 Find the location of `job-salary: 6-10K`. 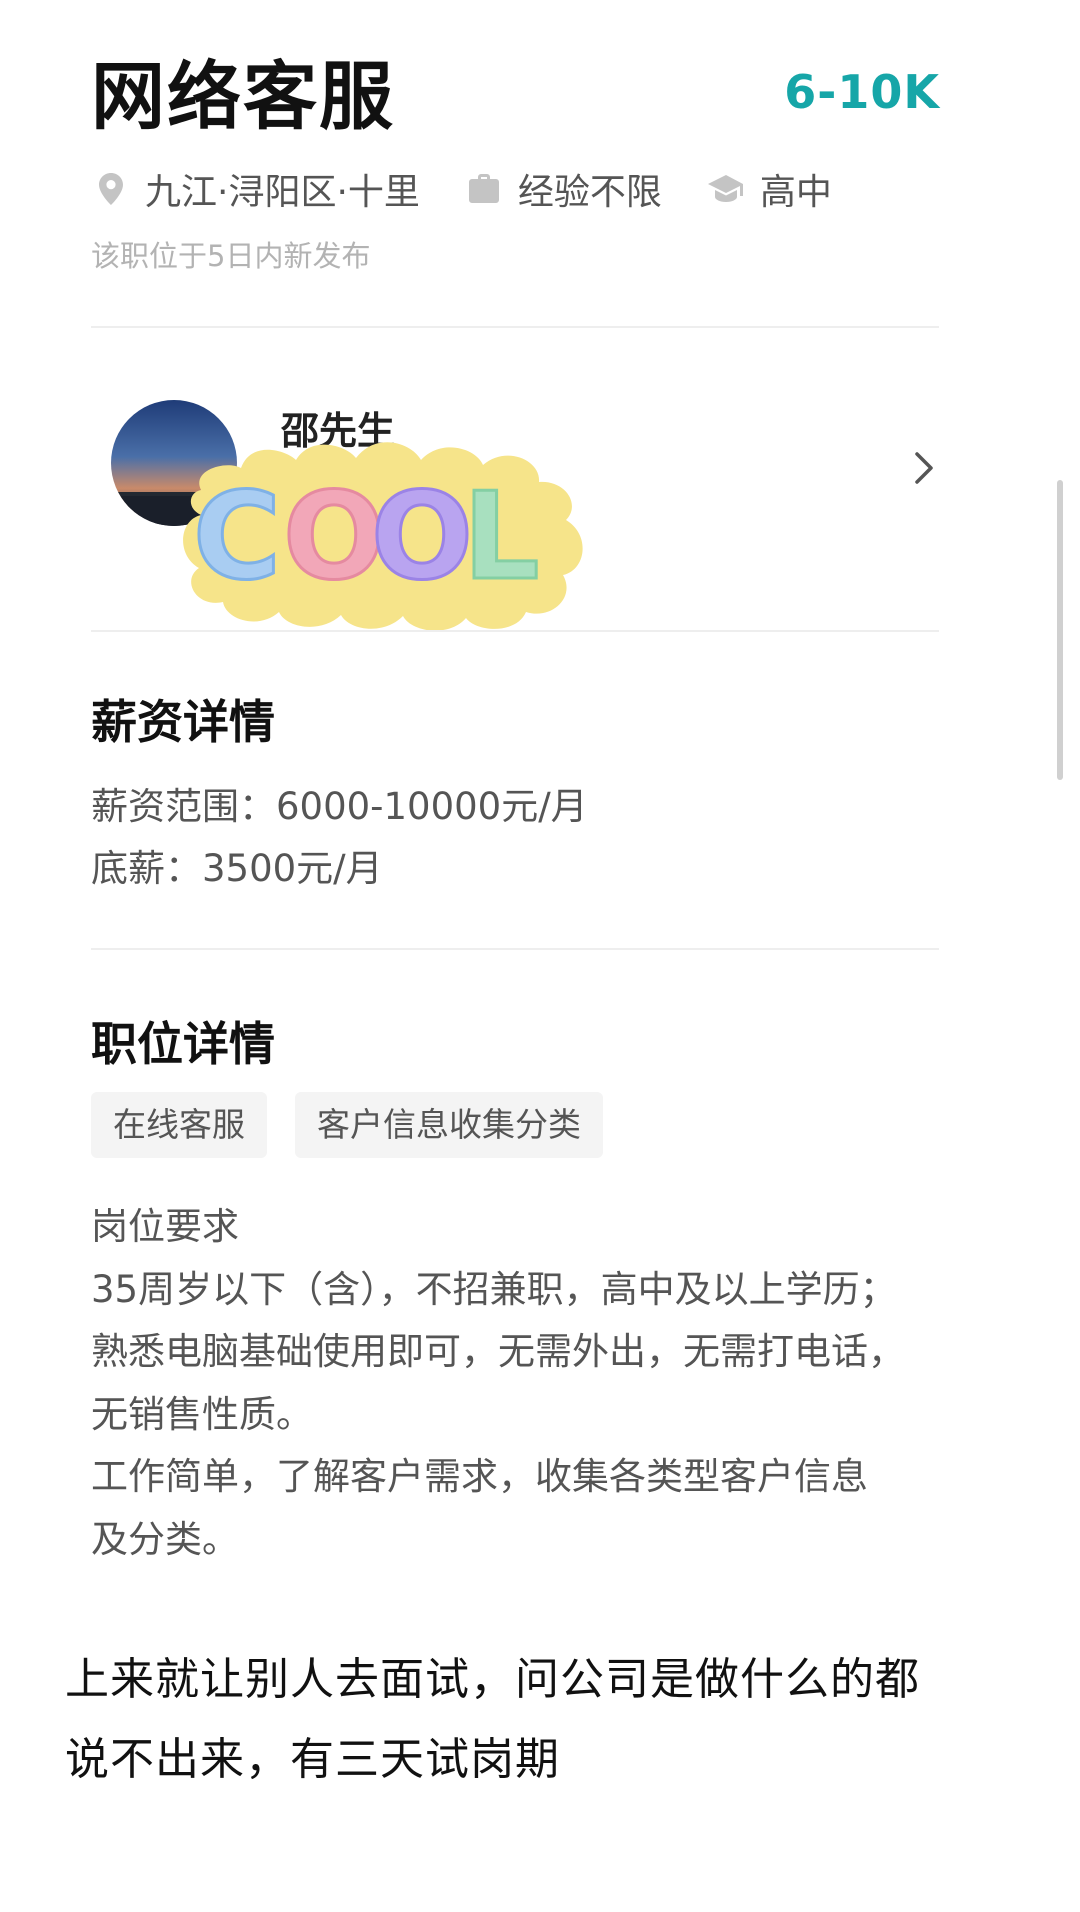

job-salary: 6-10K is located at coordinates (862, 92).